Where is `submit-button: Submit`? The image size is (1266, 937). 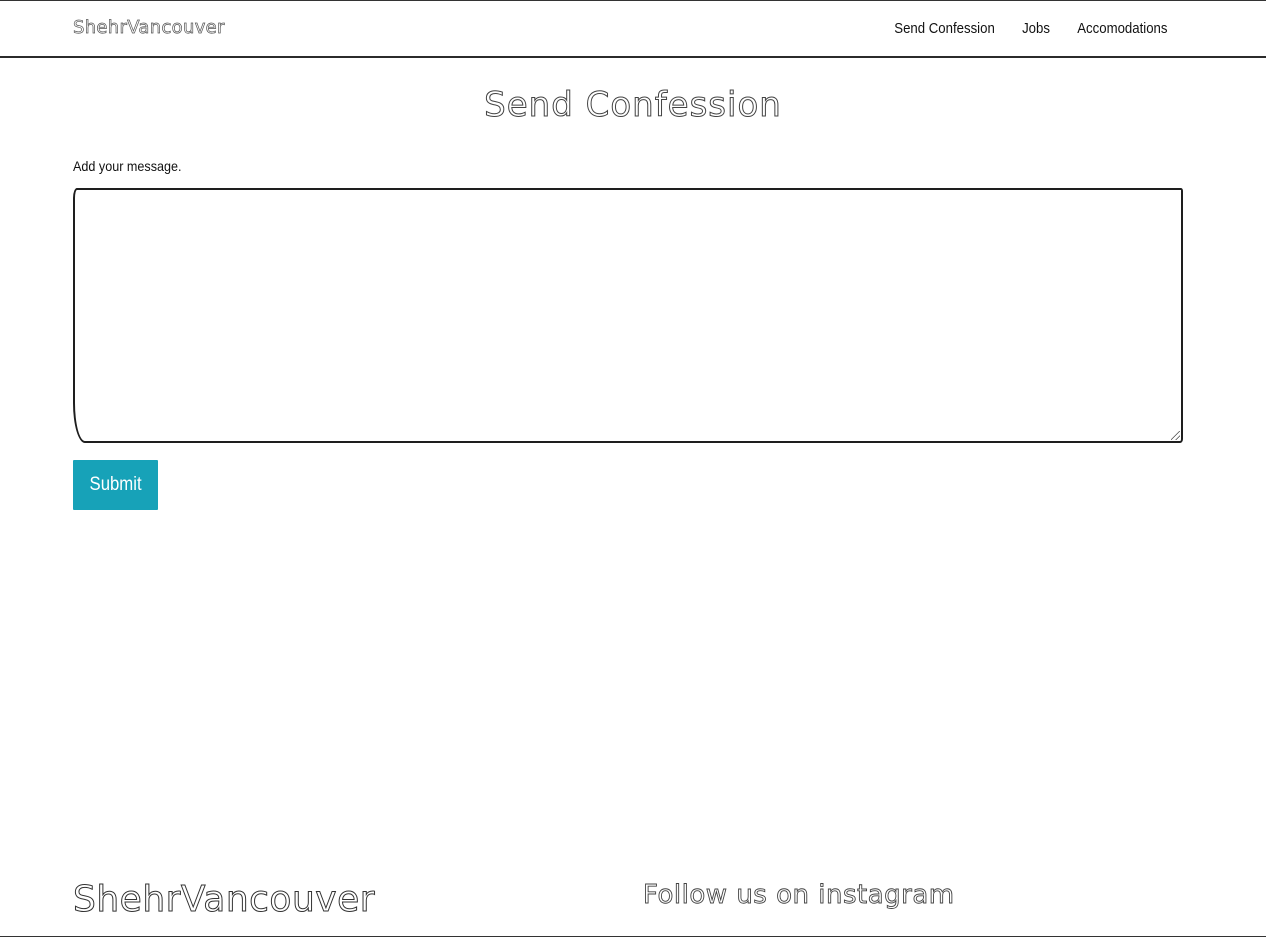 submit-button: Submit is located at coordinates (115, 485).